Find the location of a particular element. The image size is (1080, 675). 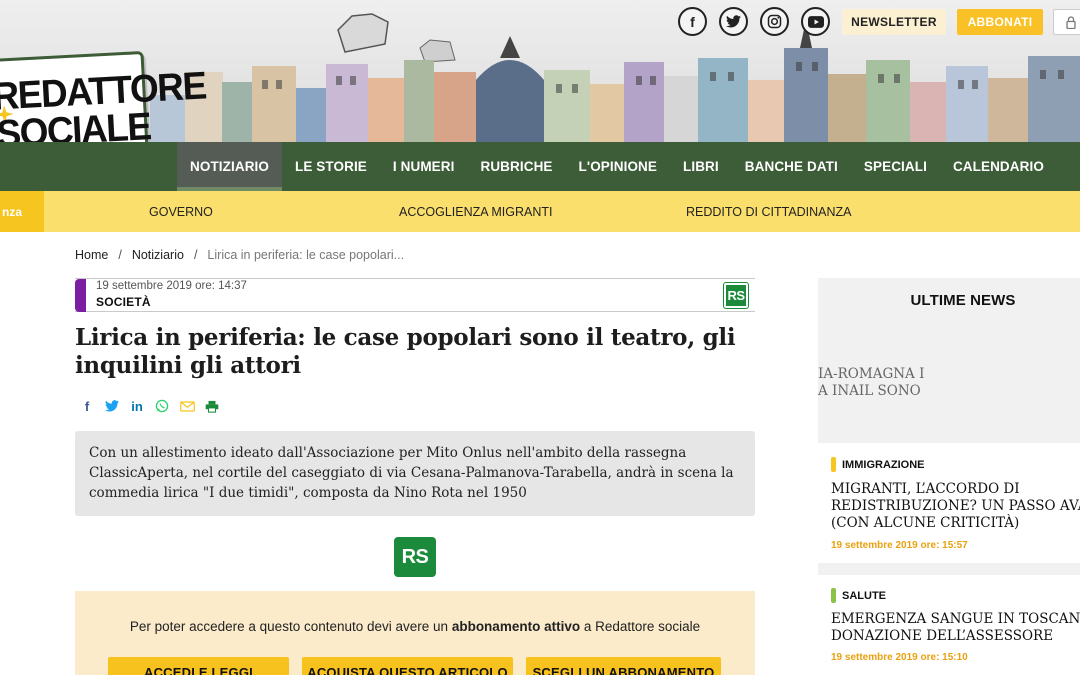

news-category: IMMIGRAZIONE is located at coordinates (878, 464).